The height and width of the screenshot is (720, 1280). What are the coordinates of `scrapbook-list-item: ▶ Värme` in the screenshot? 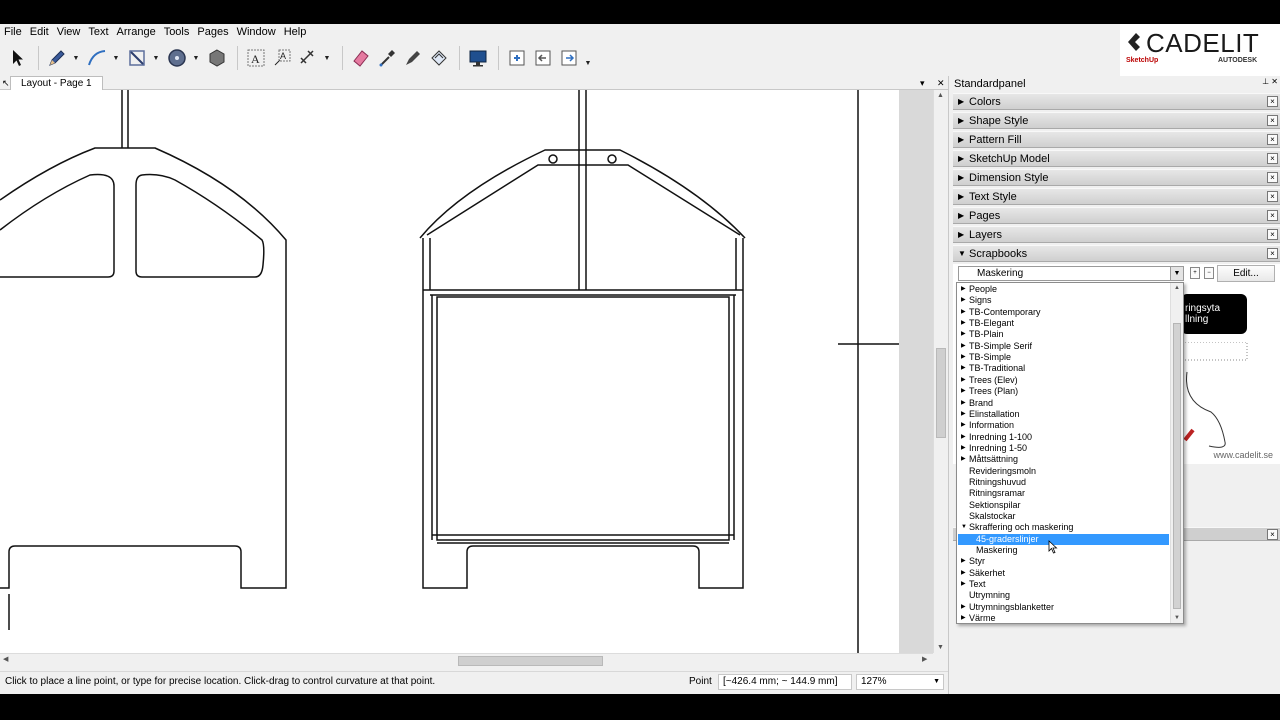 It's located at (1063, 618).